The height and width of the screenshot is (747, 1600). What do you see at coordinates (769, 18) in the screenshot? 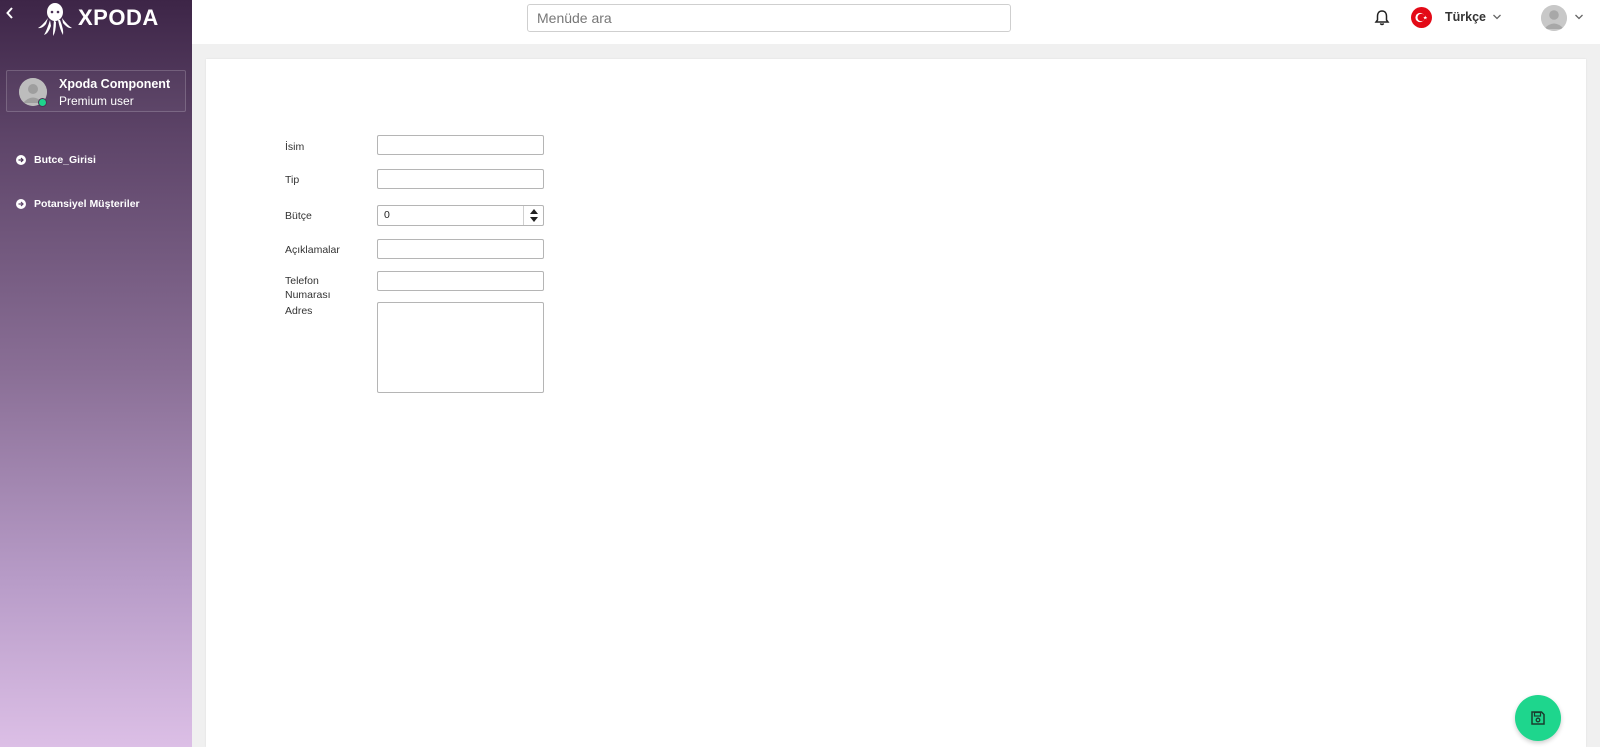
I see `menu-search-input` at bounding box center [769, 18].